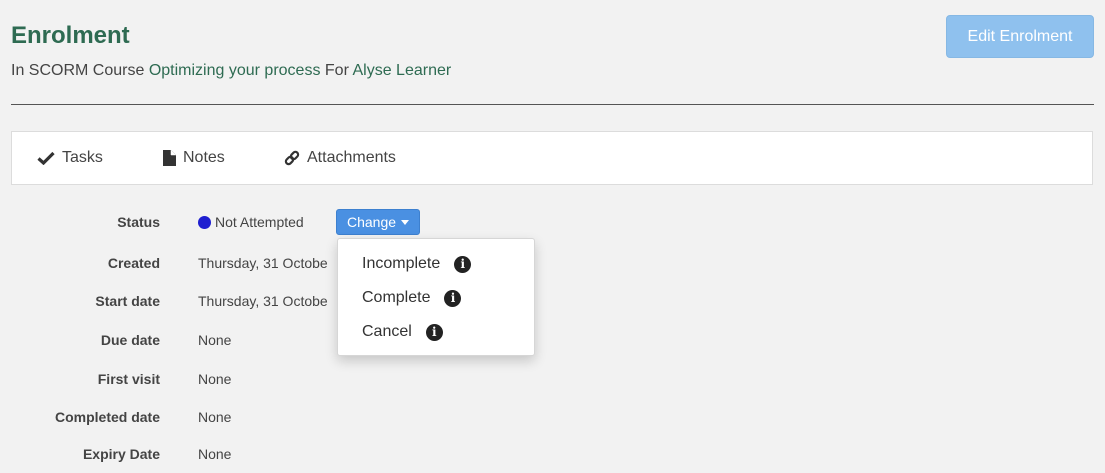 The image size is (1105, 473). What do you see at coordinates (215, 379) in the screenshot?
I see `first-visit-value: None` at bounding box center [215, 379].